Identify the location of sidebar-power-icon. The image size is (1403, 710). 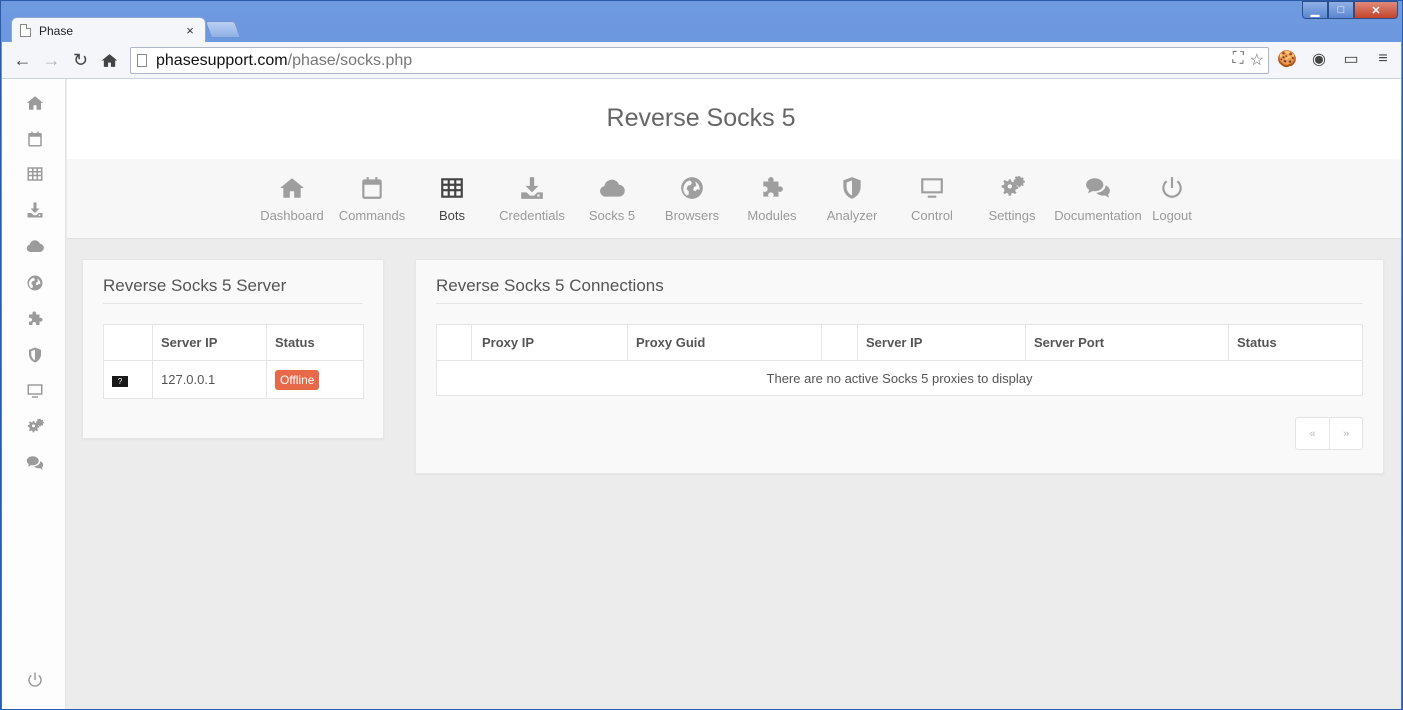
(35, 680).